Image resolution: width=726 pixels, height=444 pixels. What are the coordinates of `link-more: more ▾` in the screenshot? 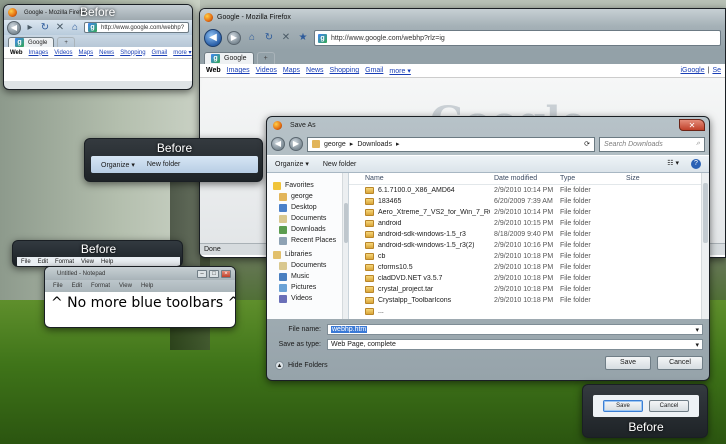 It's located at (399, 71).